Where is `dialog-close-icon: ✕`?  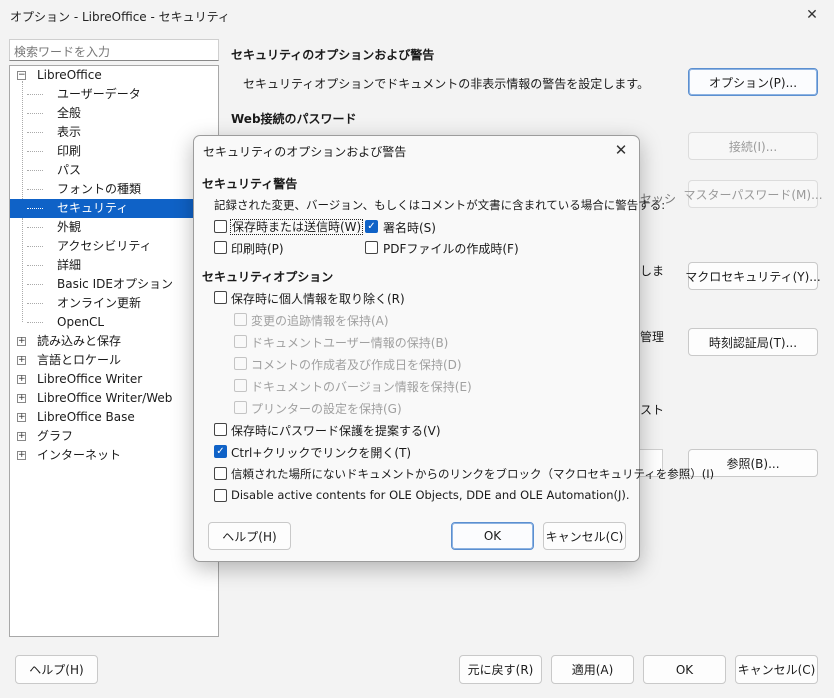
dialog-close-icon: ✕ is located at coordinates (621, 150).